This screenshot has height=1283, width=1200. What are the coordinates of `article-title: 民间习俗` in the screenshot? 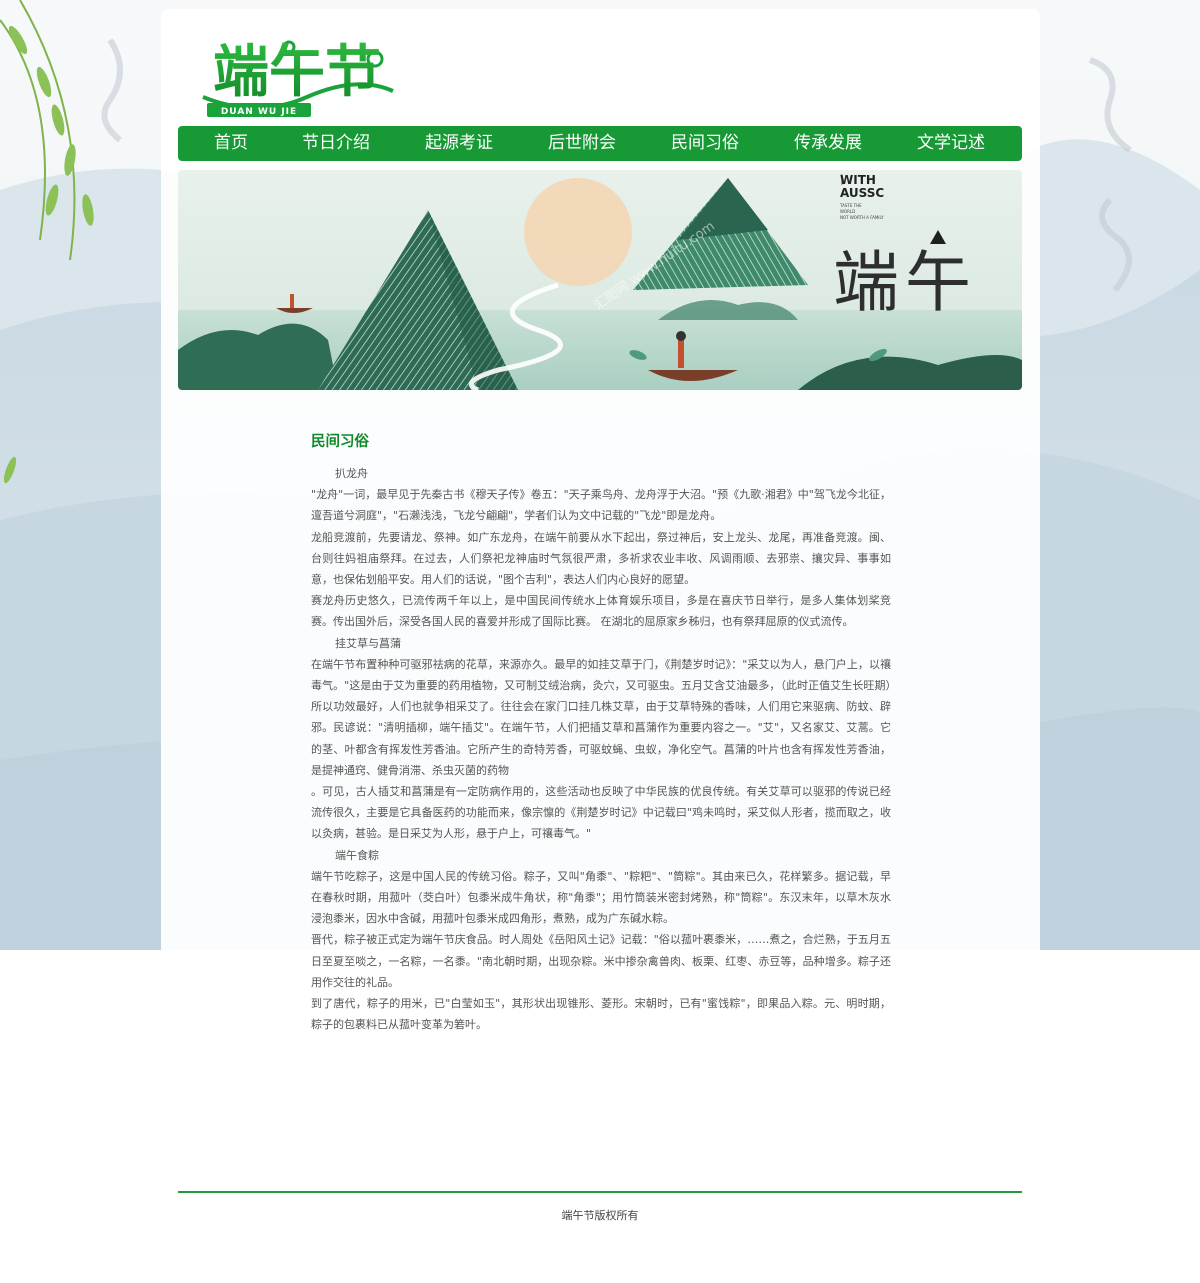 It's located at (340, 442).